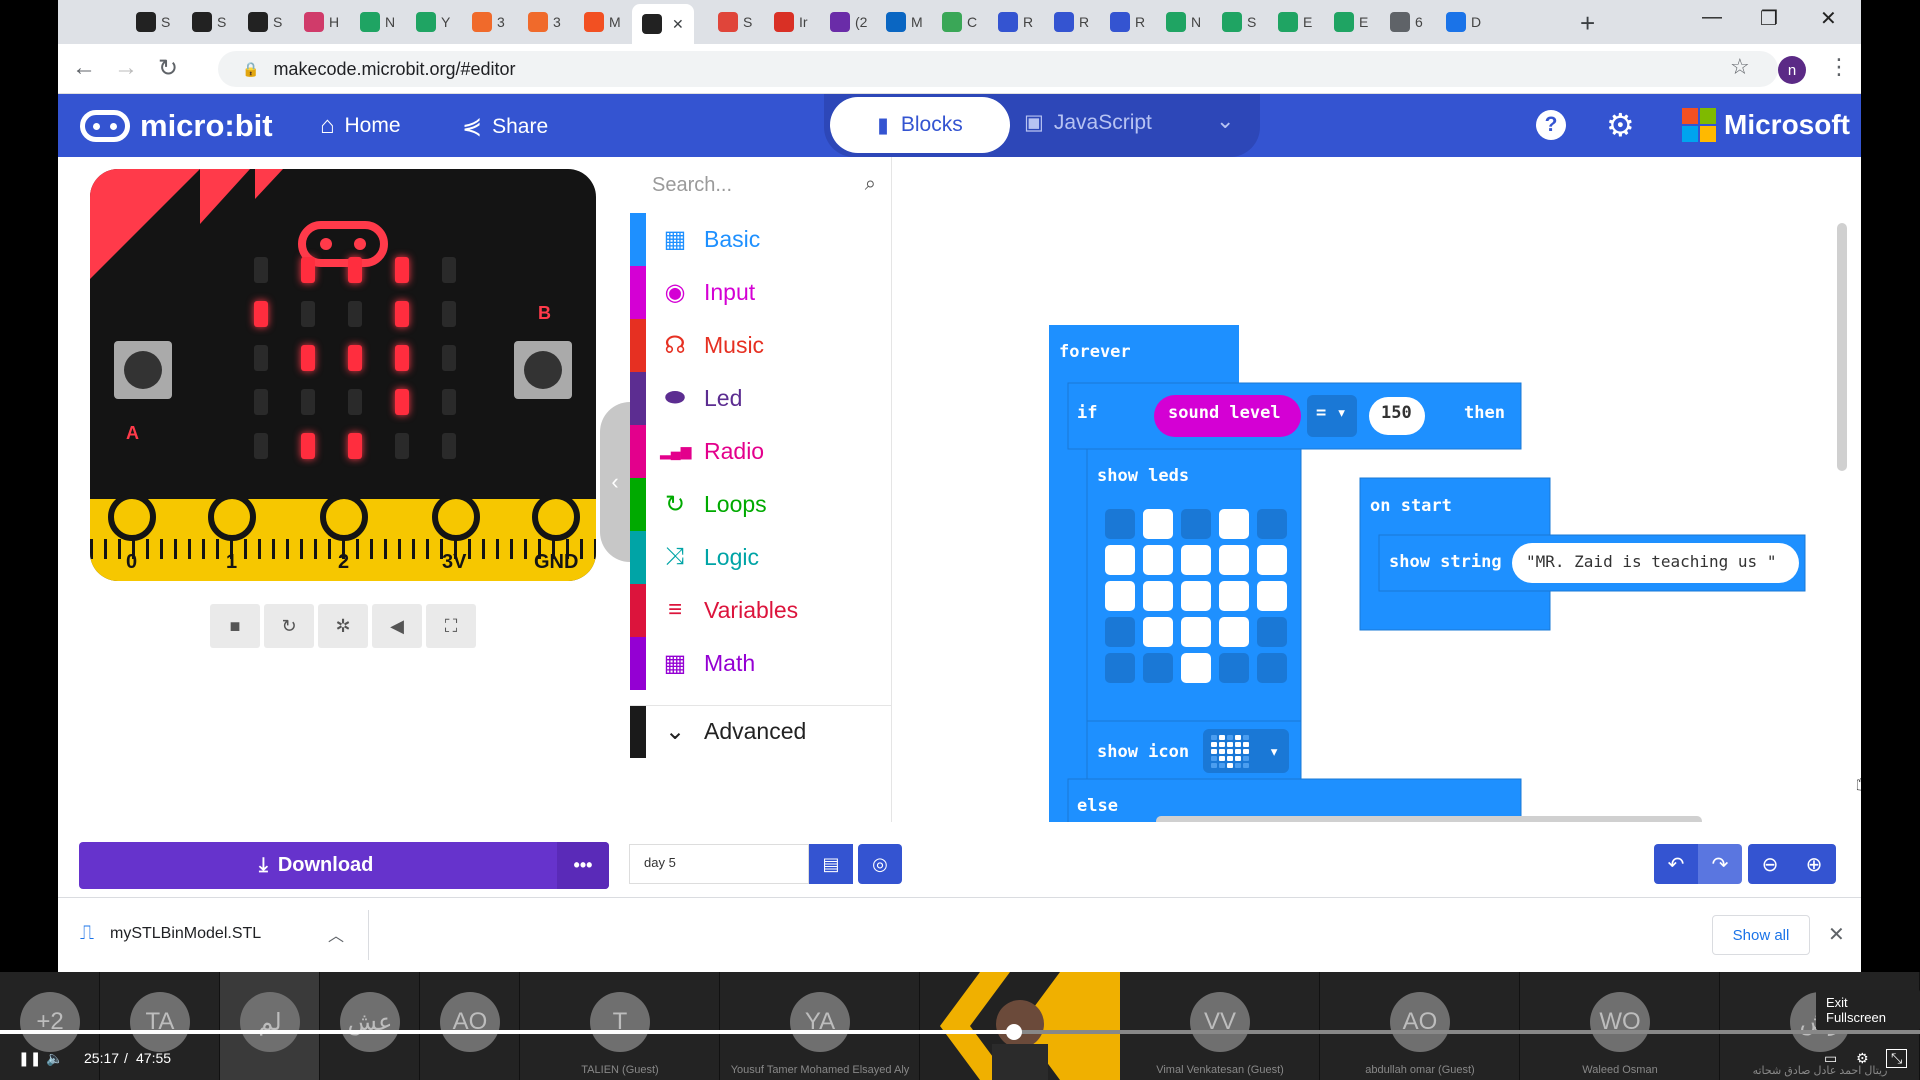  Describe the element at coordinates (168, 68) in the screenshot. I see `reload-icon: ↻` at that location.